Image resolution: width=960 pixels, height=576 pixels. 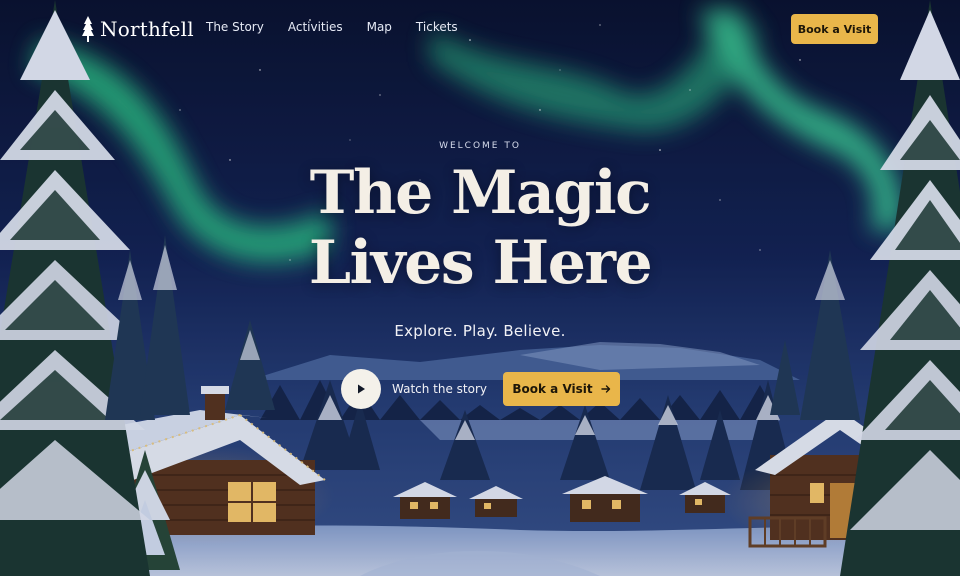 I want to click on header-book-visit-button: Book a Visit, so click(x=834, y=29).